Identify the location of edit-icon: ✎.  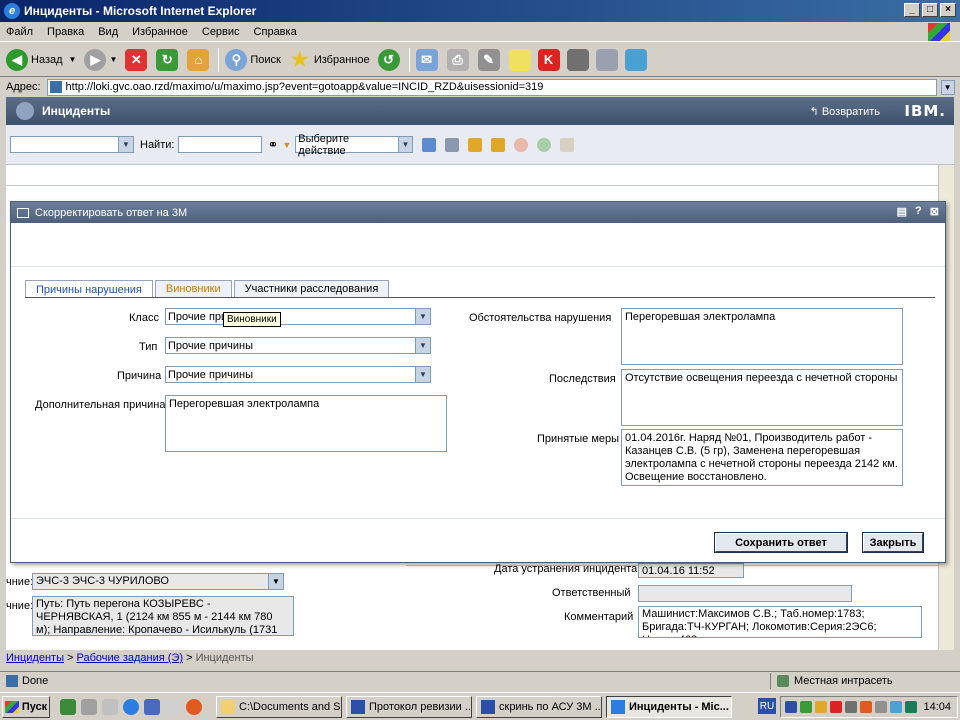
(488, 59).